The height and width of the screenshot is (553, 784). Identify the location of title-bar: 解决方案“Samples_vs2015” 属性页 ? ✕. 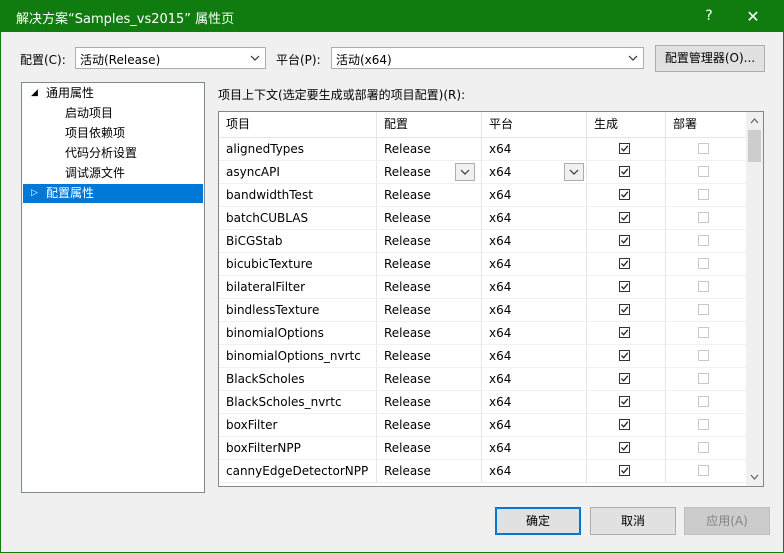
(392, 16).